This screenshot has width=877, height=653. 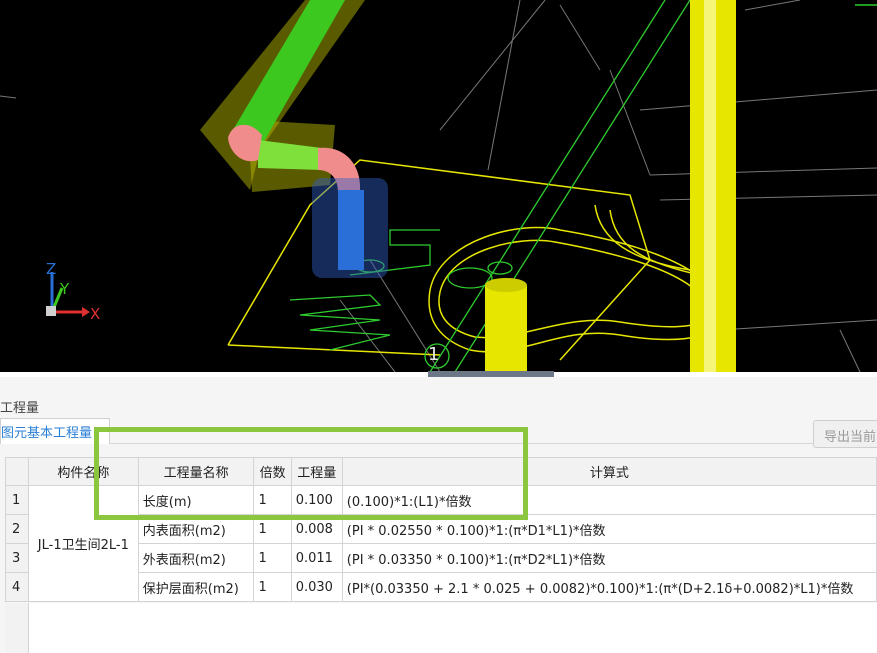 What do you see at coordinates (316, 558) in the screenshot?
I see `quantity-cell: 0.011` at bounding box center [316, 558].